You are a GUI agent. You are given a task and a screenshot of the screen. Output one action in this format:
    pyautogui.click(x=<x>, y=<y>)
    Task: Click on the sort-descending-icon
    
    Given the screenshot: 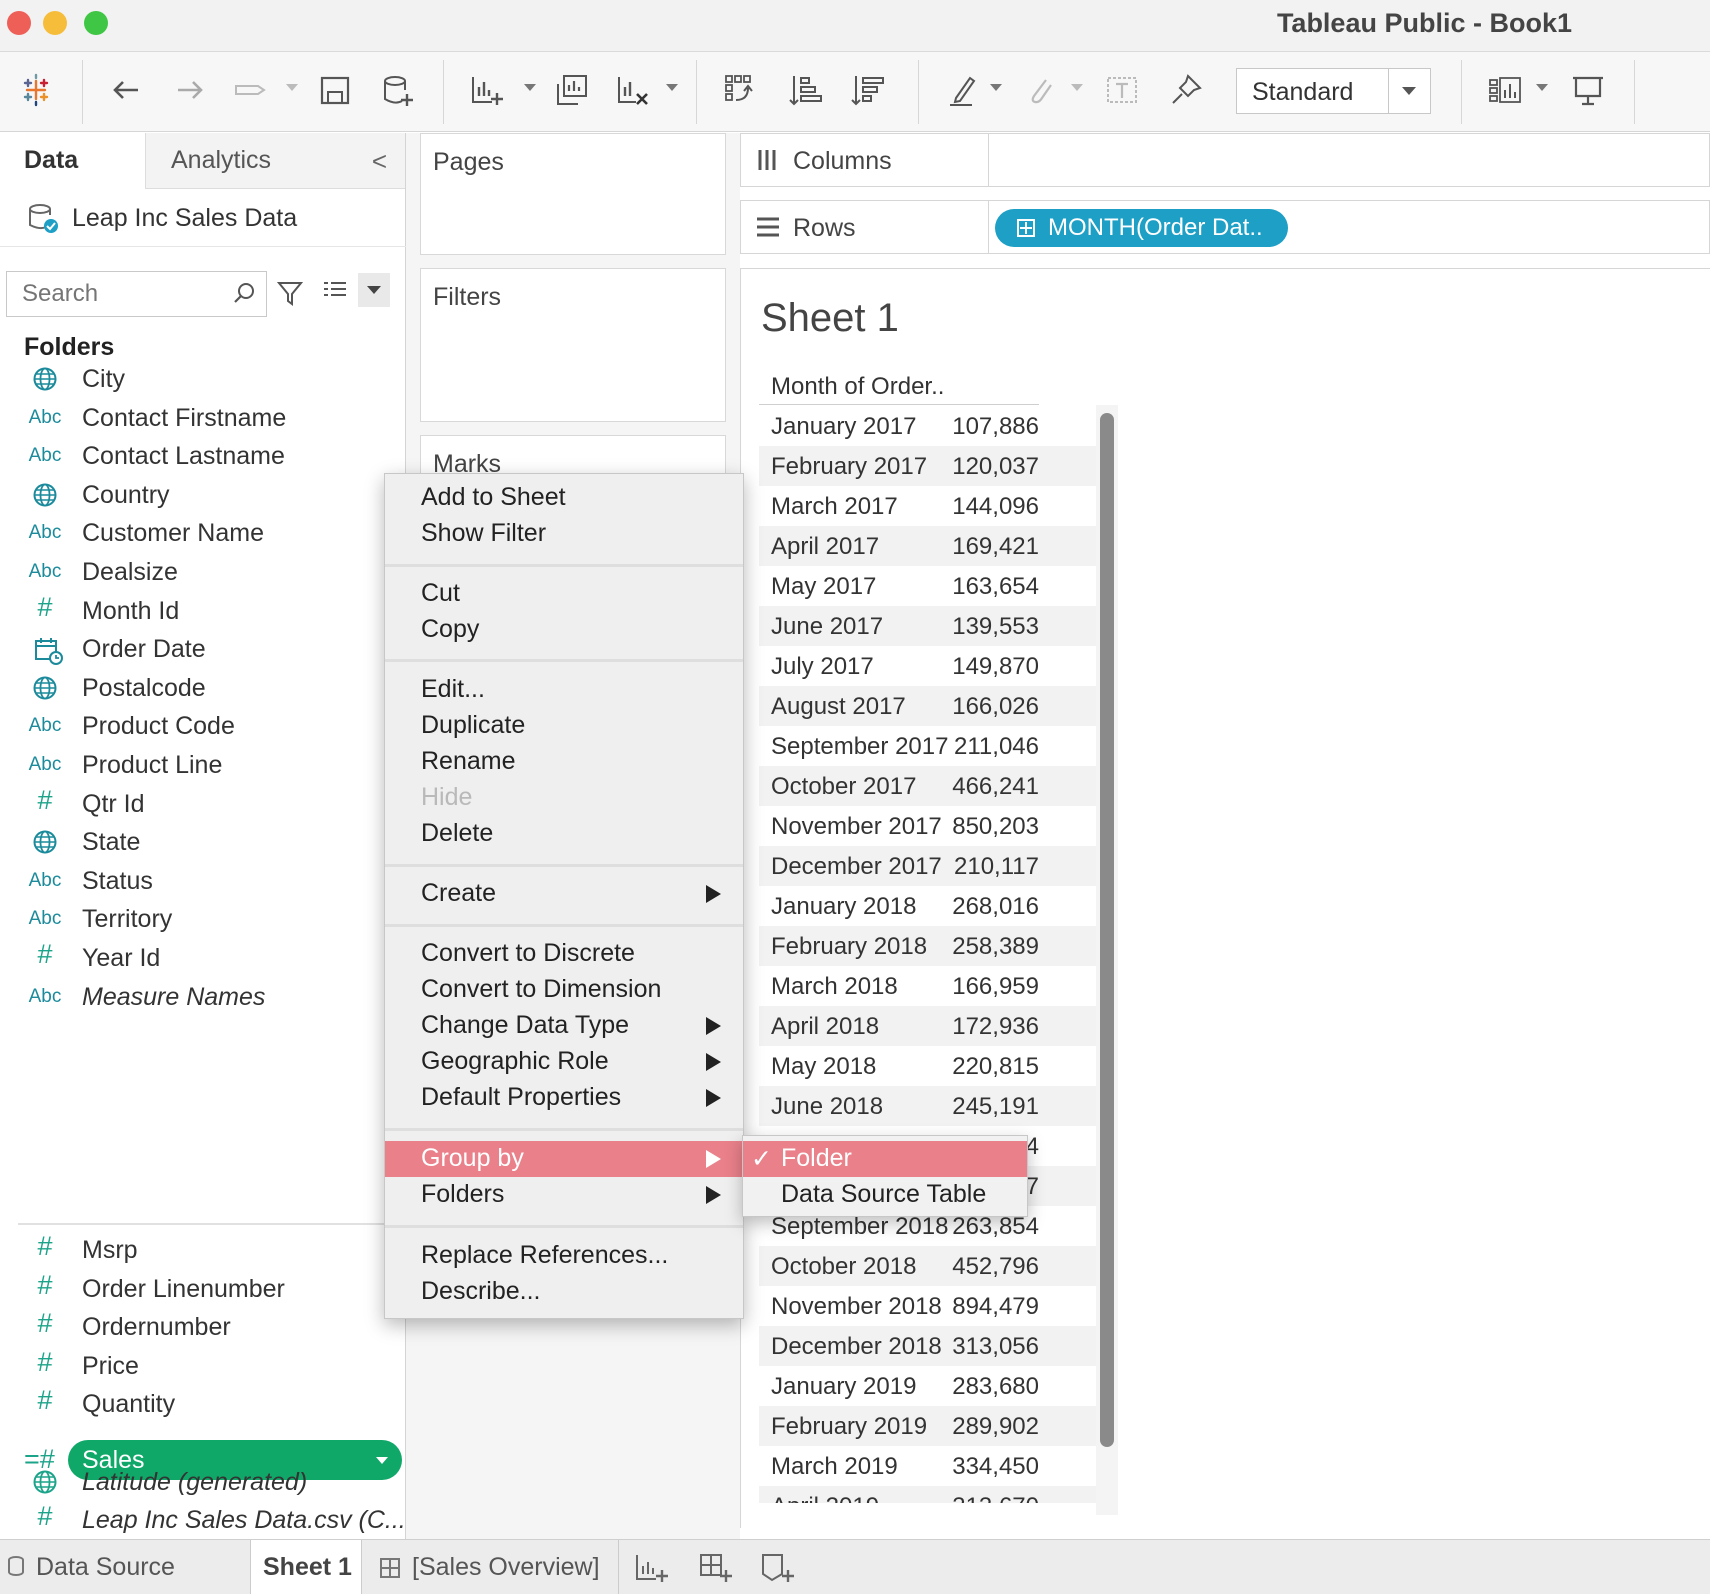 What is the action you would take?
    pyautogui.click(x=868, y=90)
    